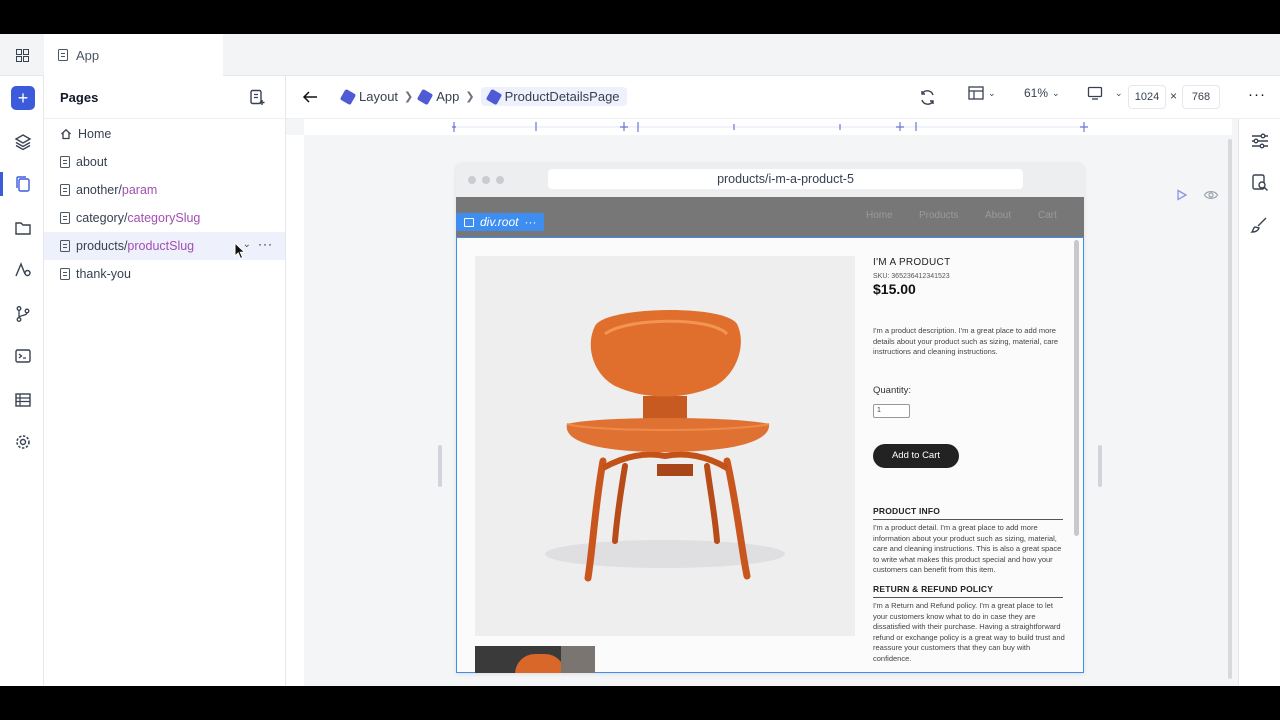 The height and width of the screenshot is (720, 1280). I want to click on breadcrumb-current: ProductDetailsPage, so click(553, 96).